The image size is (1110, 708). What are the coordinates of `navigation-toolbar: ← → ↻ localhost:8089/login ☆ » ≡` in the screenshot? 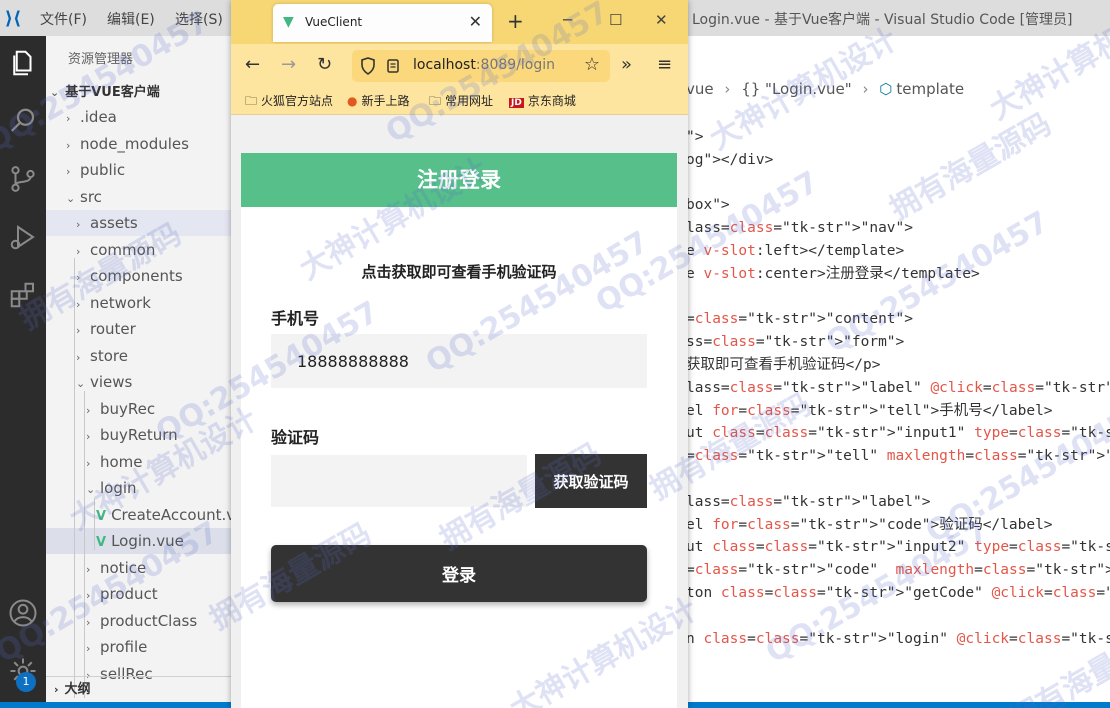 It's located at (459, 66).